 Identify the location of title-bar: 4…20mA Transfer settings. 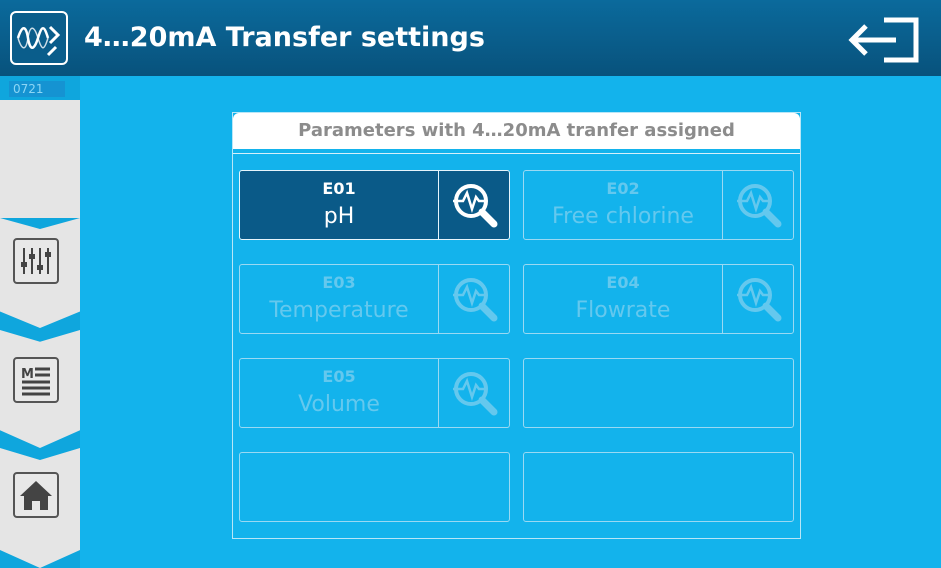
(470, 38).